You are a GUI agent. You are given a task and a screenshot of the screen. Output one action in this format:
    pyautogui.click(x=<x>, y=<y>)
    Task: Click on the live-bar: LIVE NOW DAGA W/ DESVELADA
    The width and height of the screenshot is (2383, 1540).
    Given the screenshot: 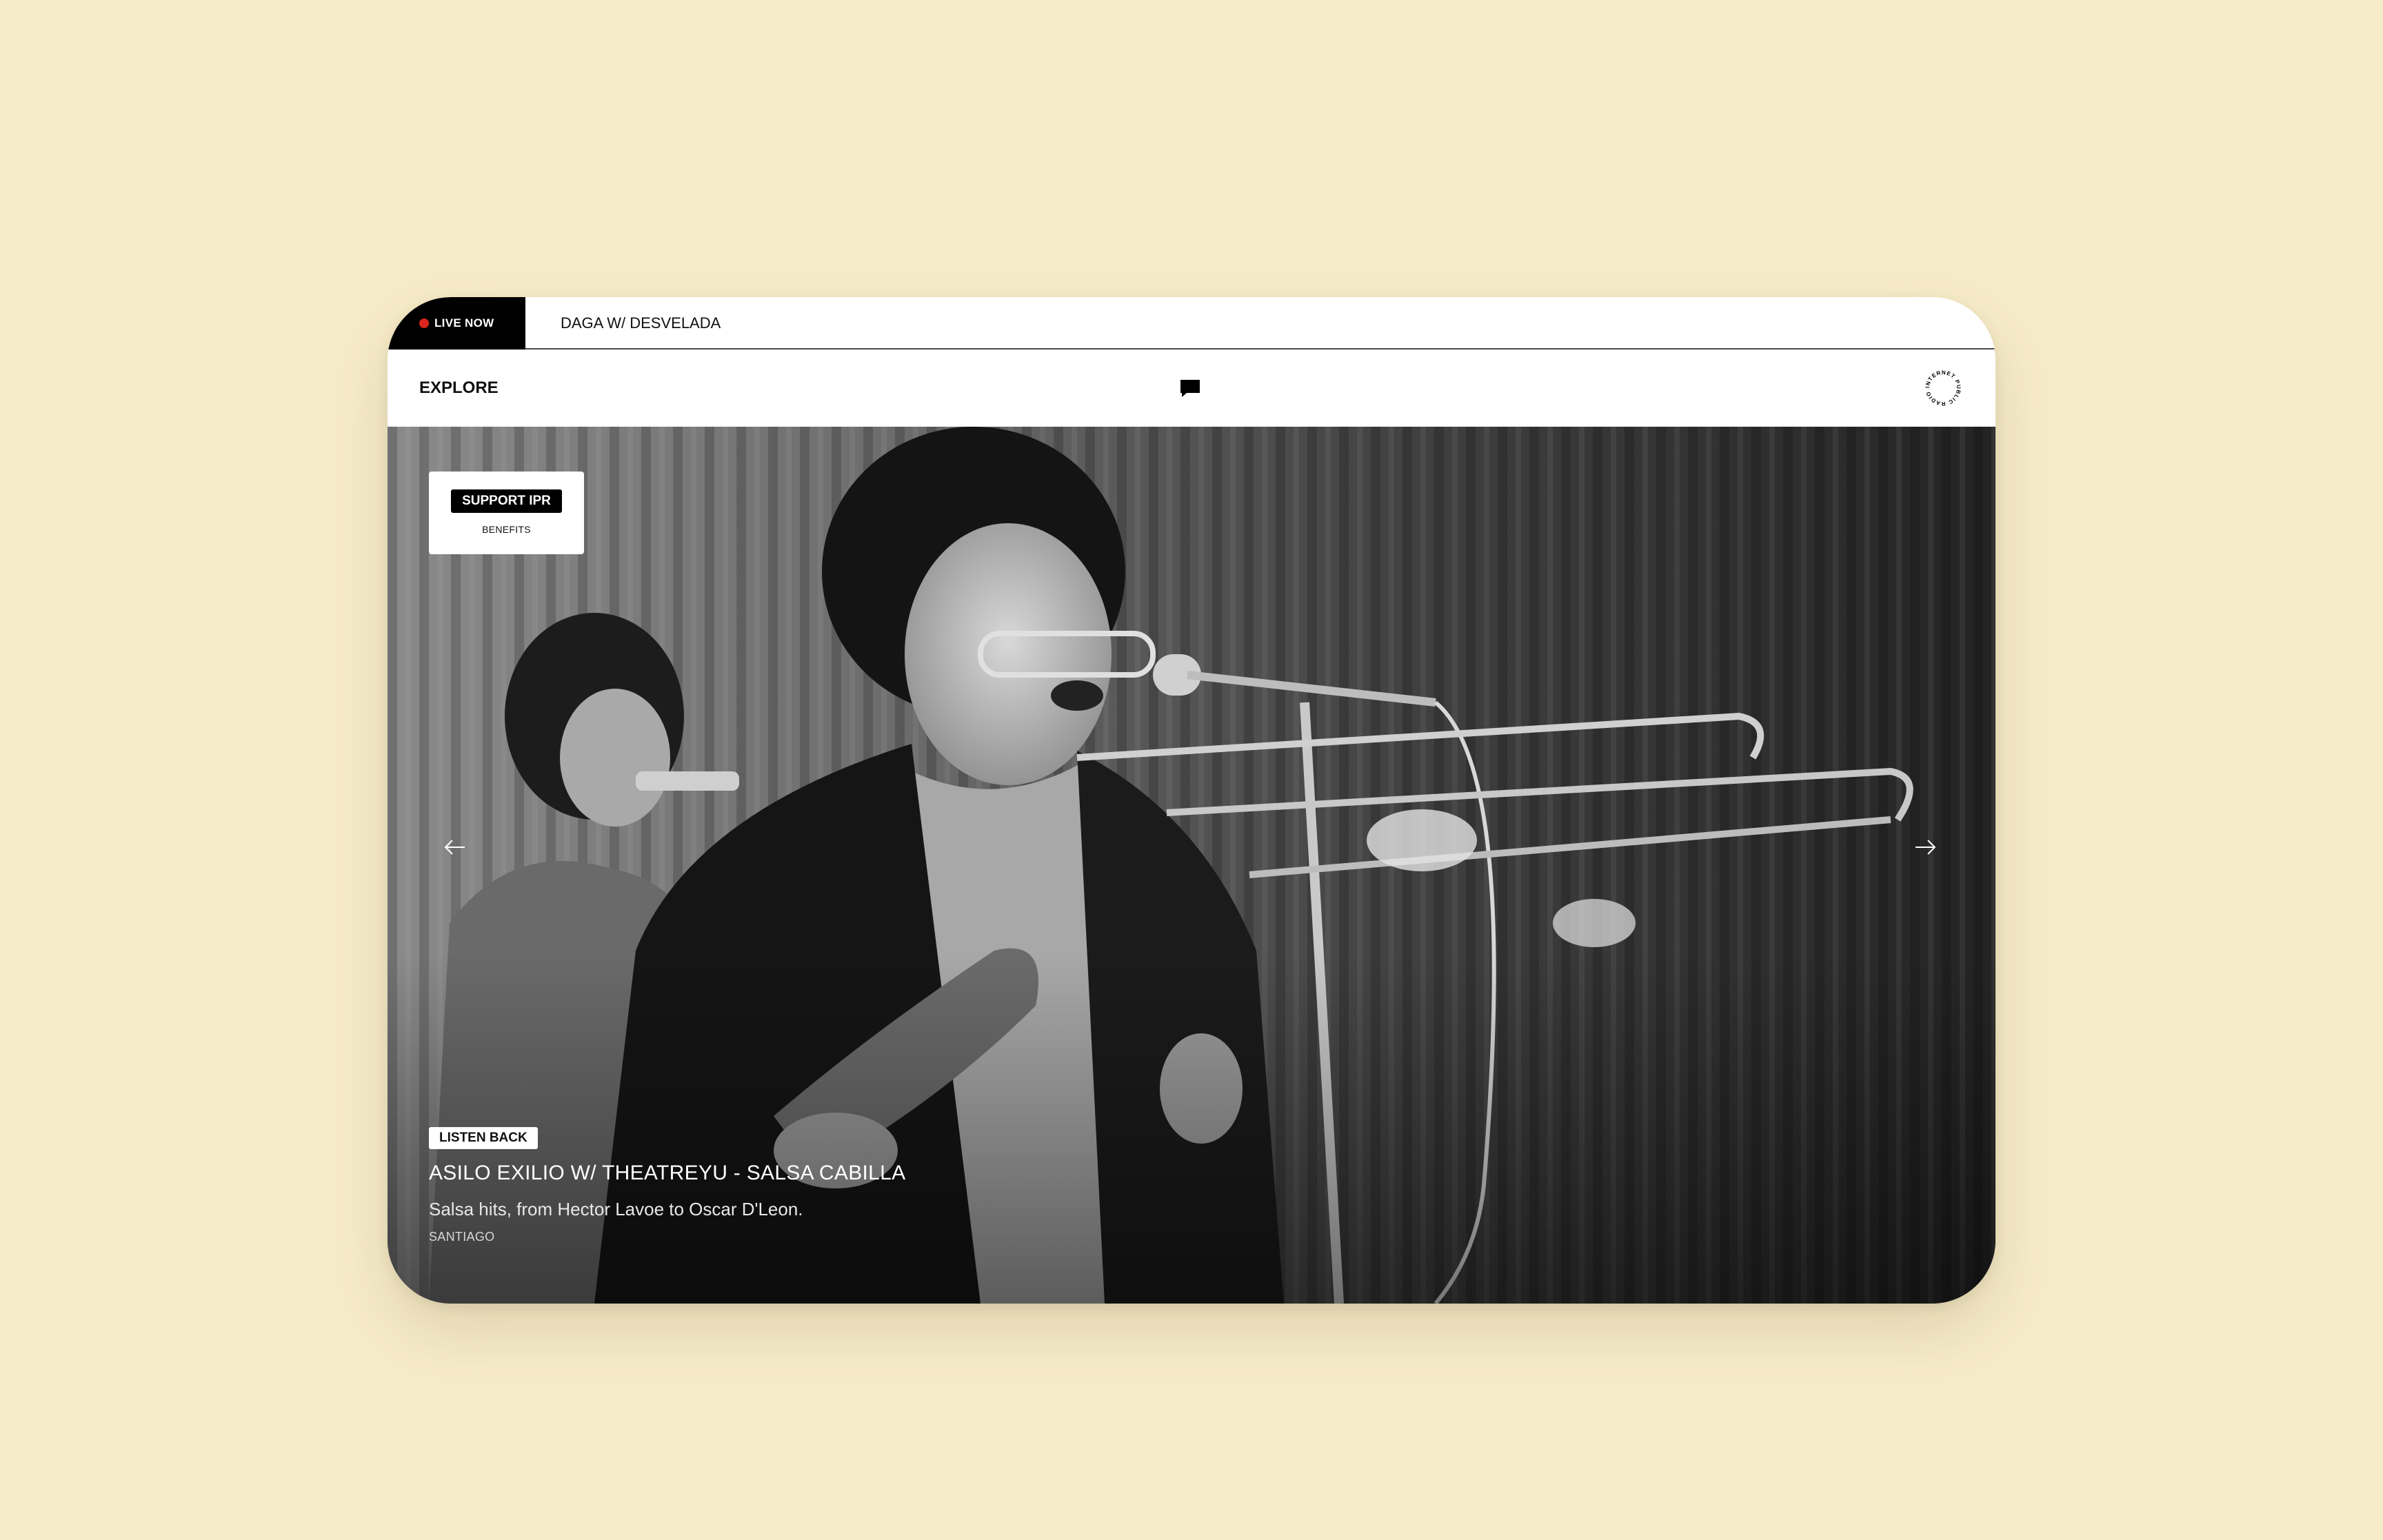 What is the action you would take?
    pyautogui.click(x=1191, y=323)
    